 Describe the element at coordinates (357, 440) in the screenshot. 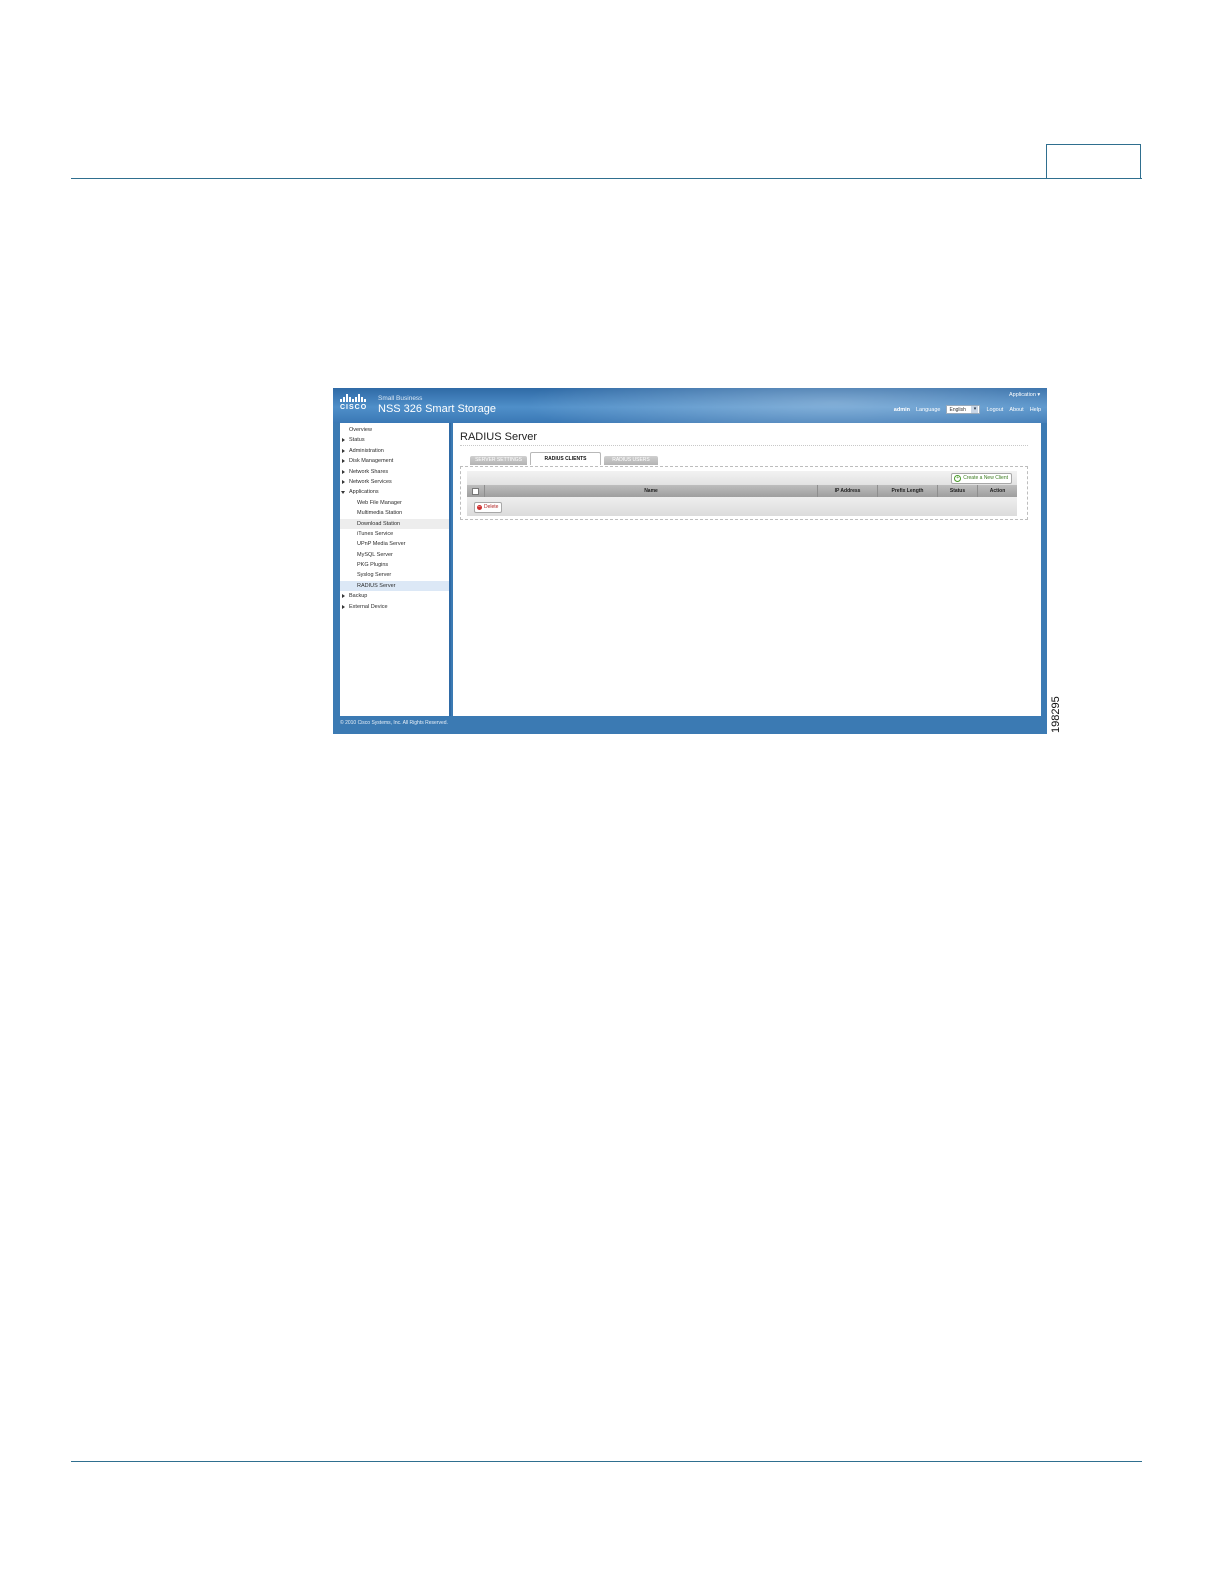

I see `sidebar-item-label: Status` at that location.